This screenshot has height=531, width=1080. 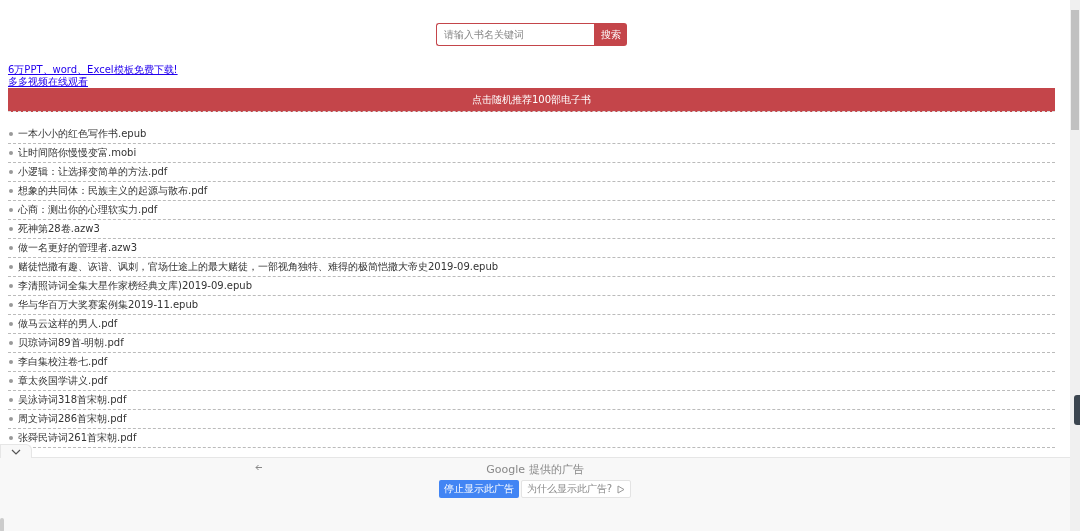 I want to click on book-link: 让时间陪你慢慢变富.mobi, so click(x=77, y=153).